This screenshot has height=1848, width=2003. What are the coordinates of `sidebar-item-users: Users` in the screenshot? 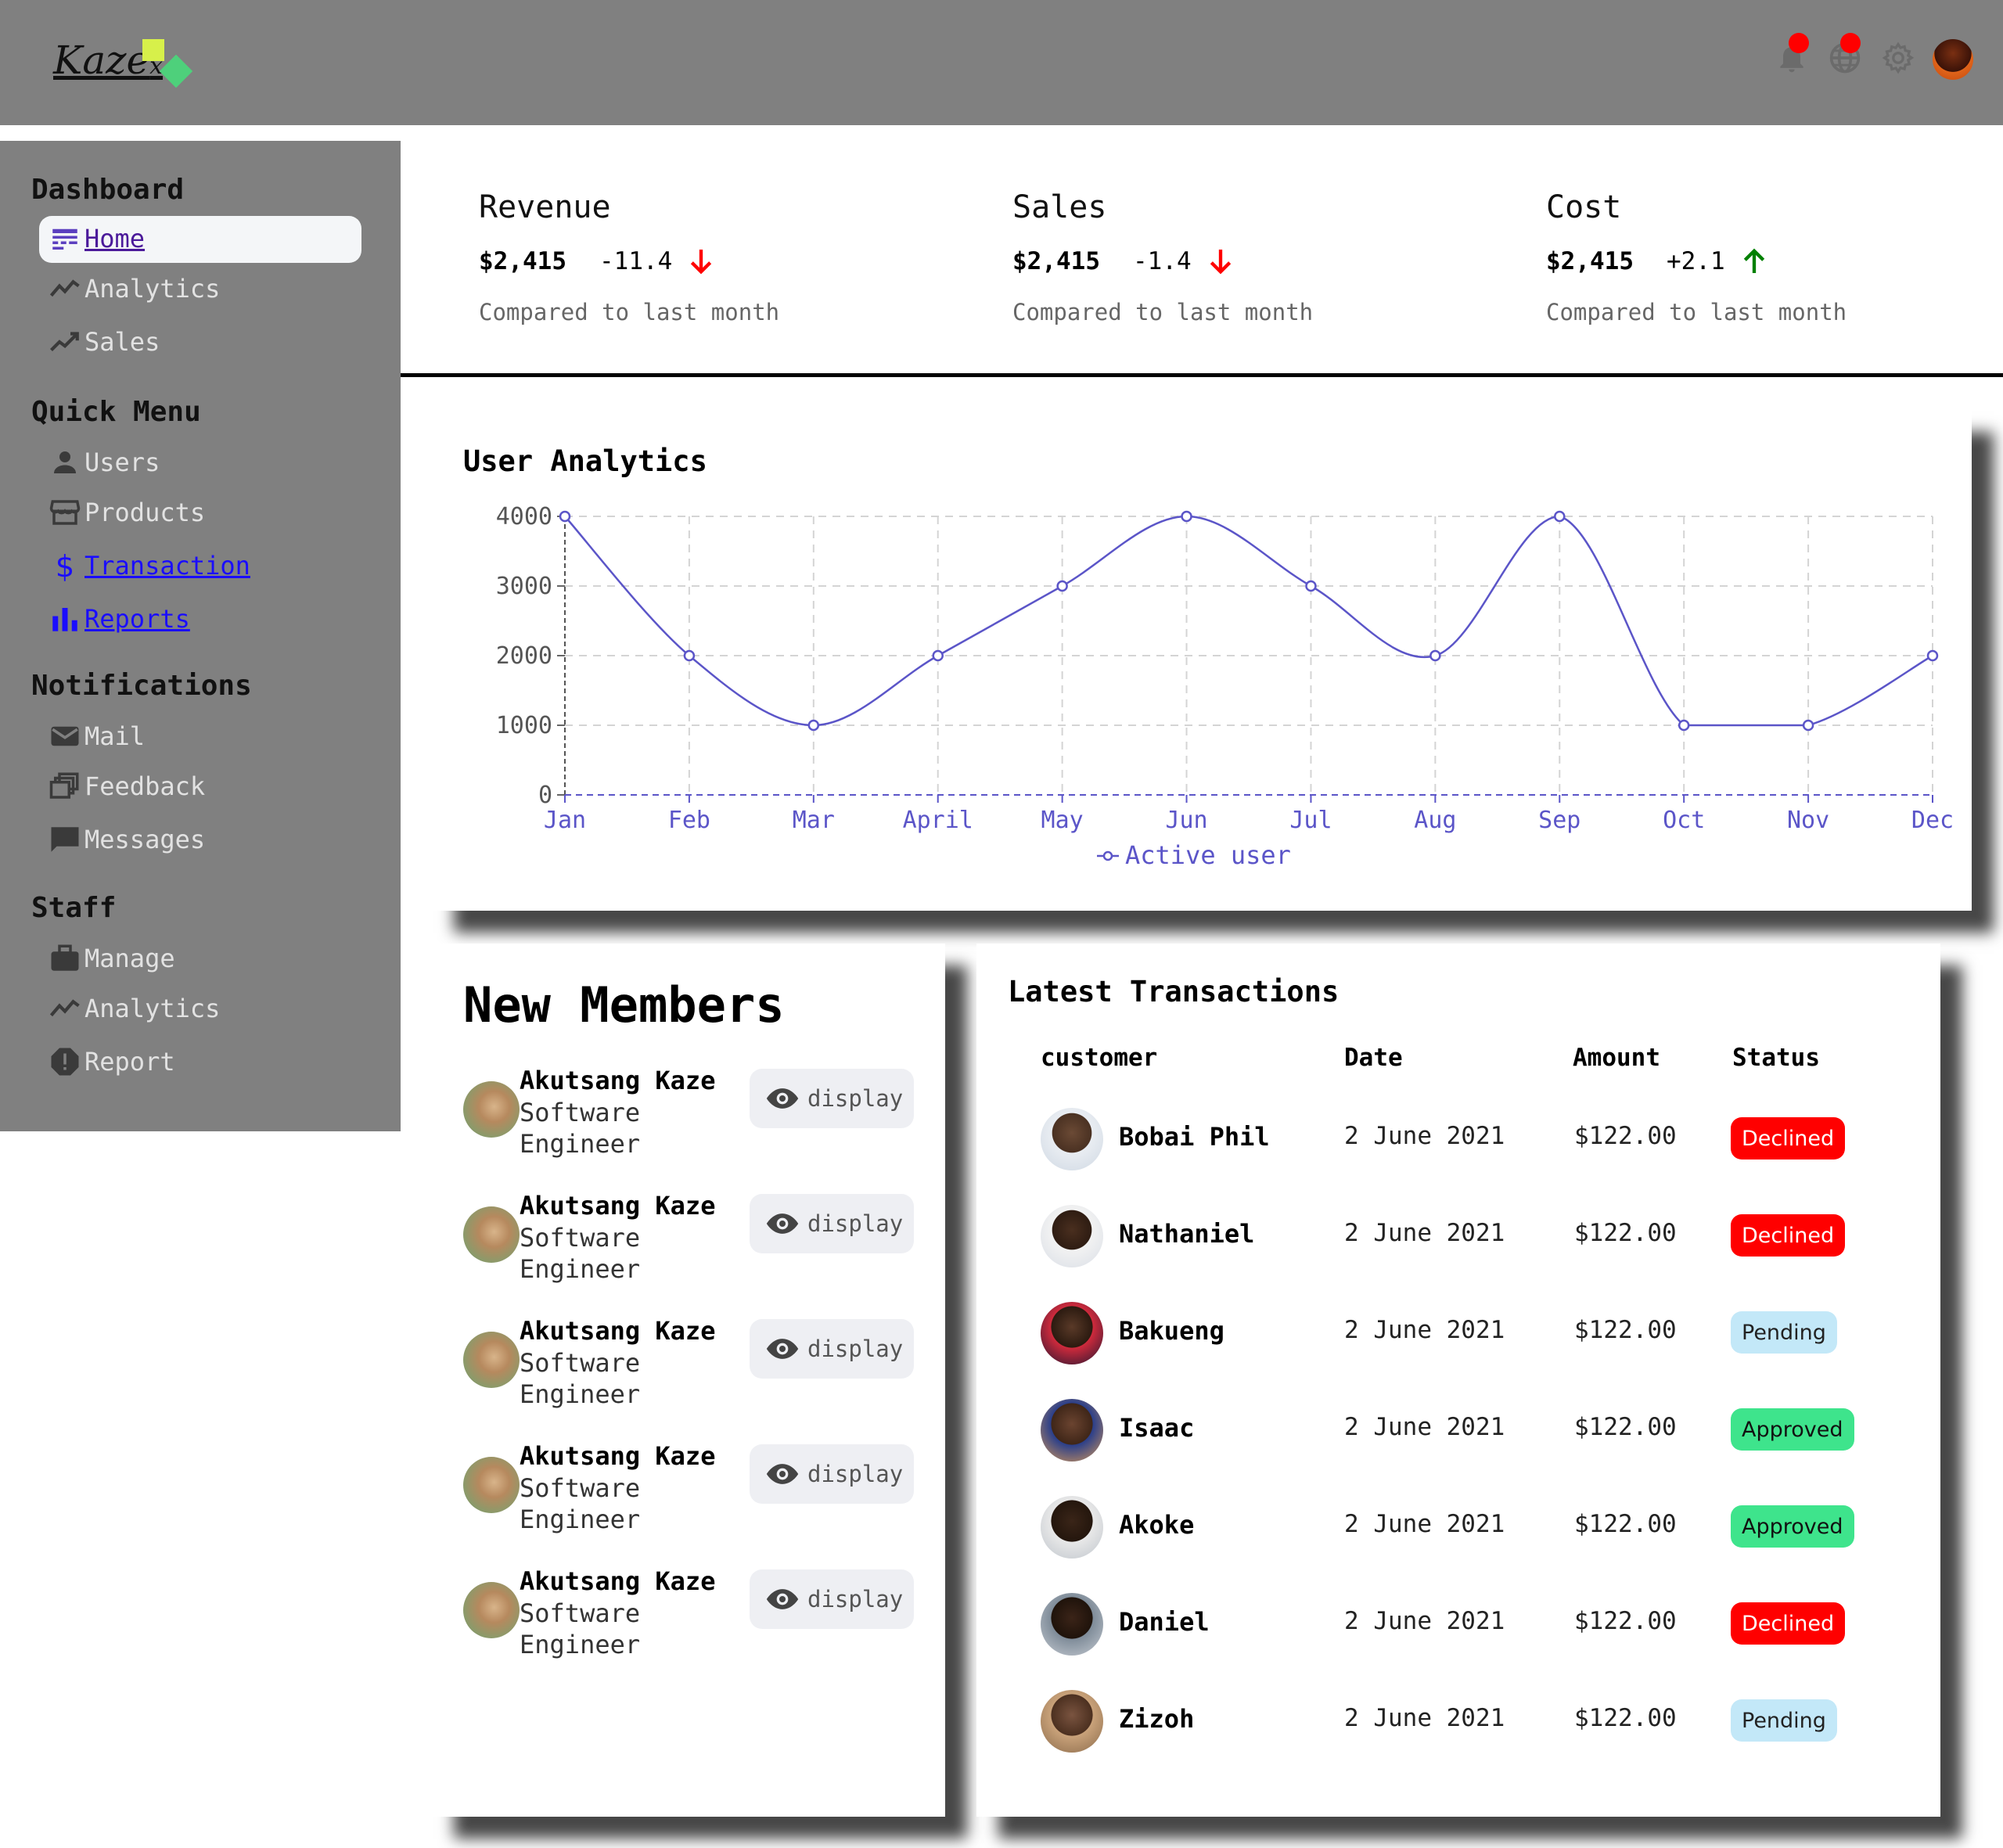 It's located at (105, 463).